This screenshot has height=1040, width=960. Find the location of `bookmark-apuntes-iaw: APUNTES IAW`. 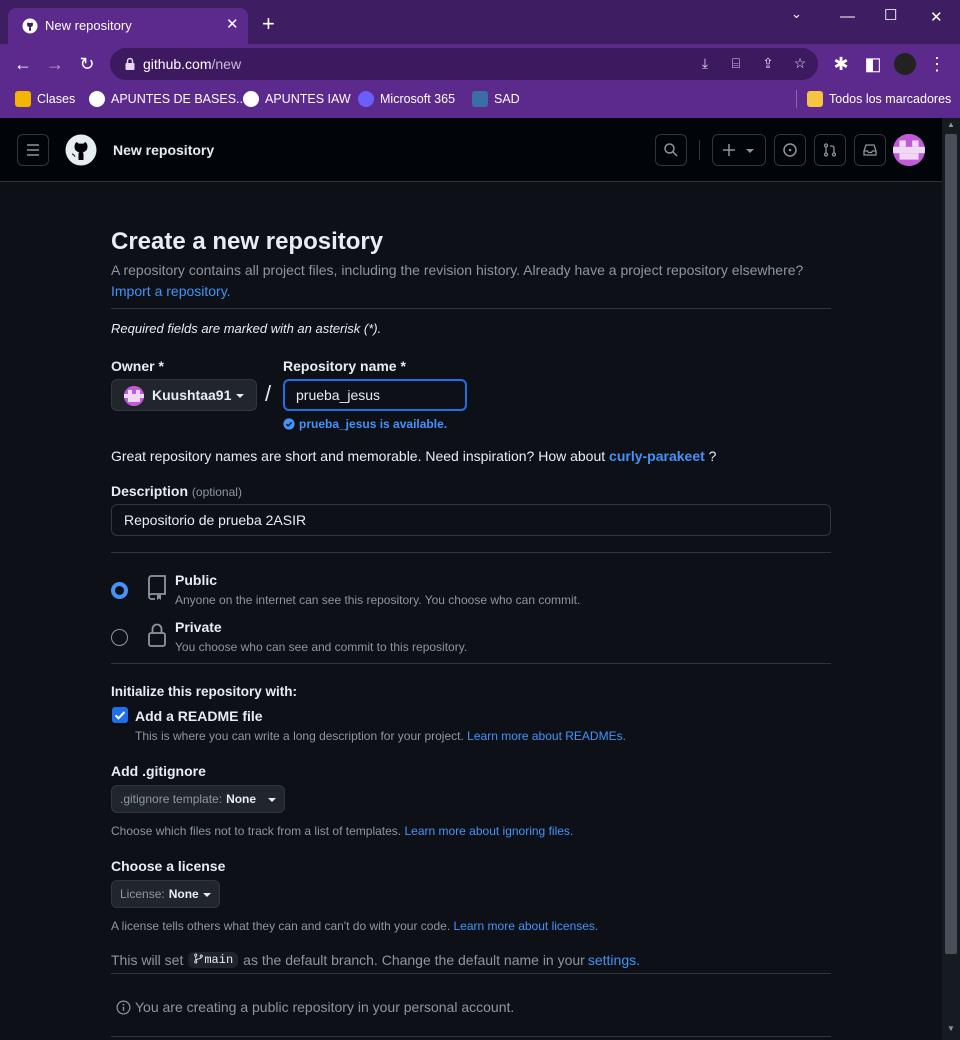

bookmark-apuntes-iaw: APUNTES IAW is located at coordinates (297, 99).